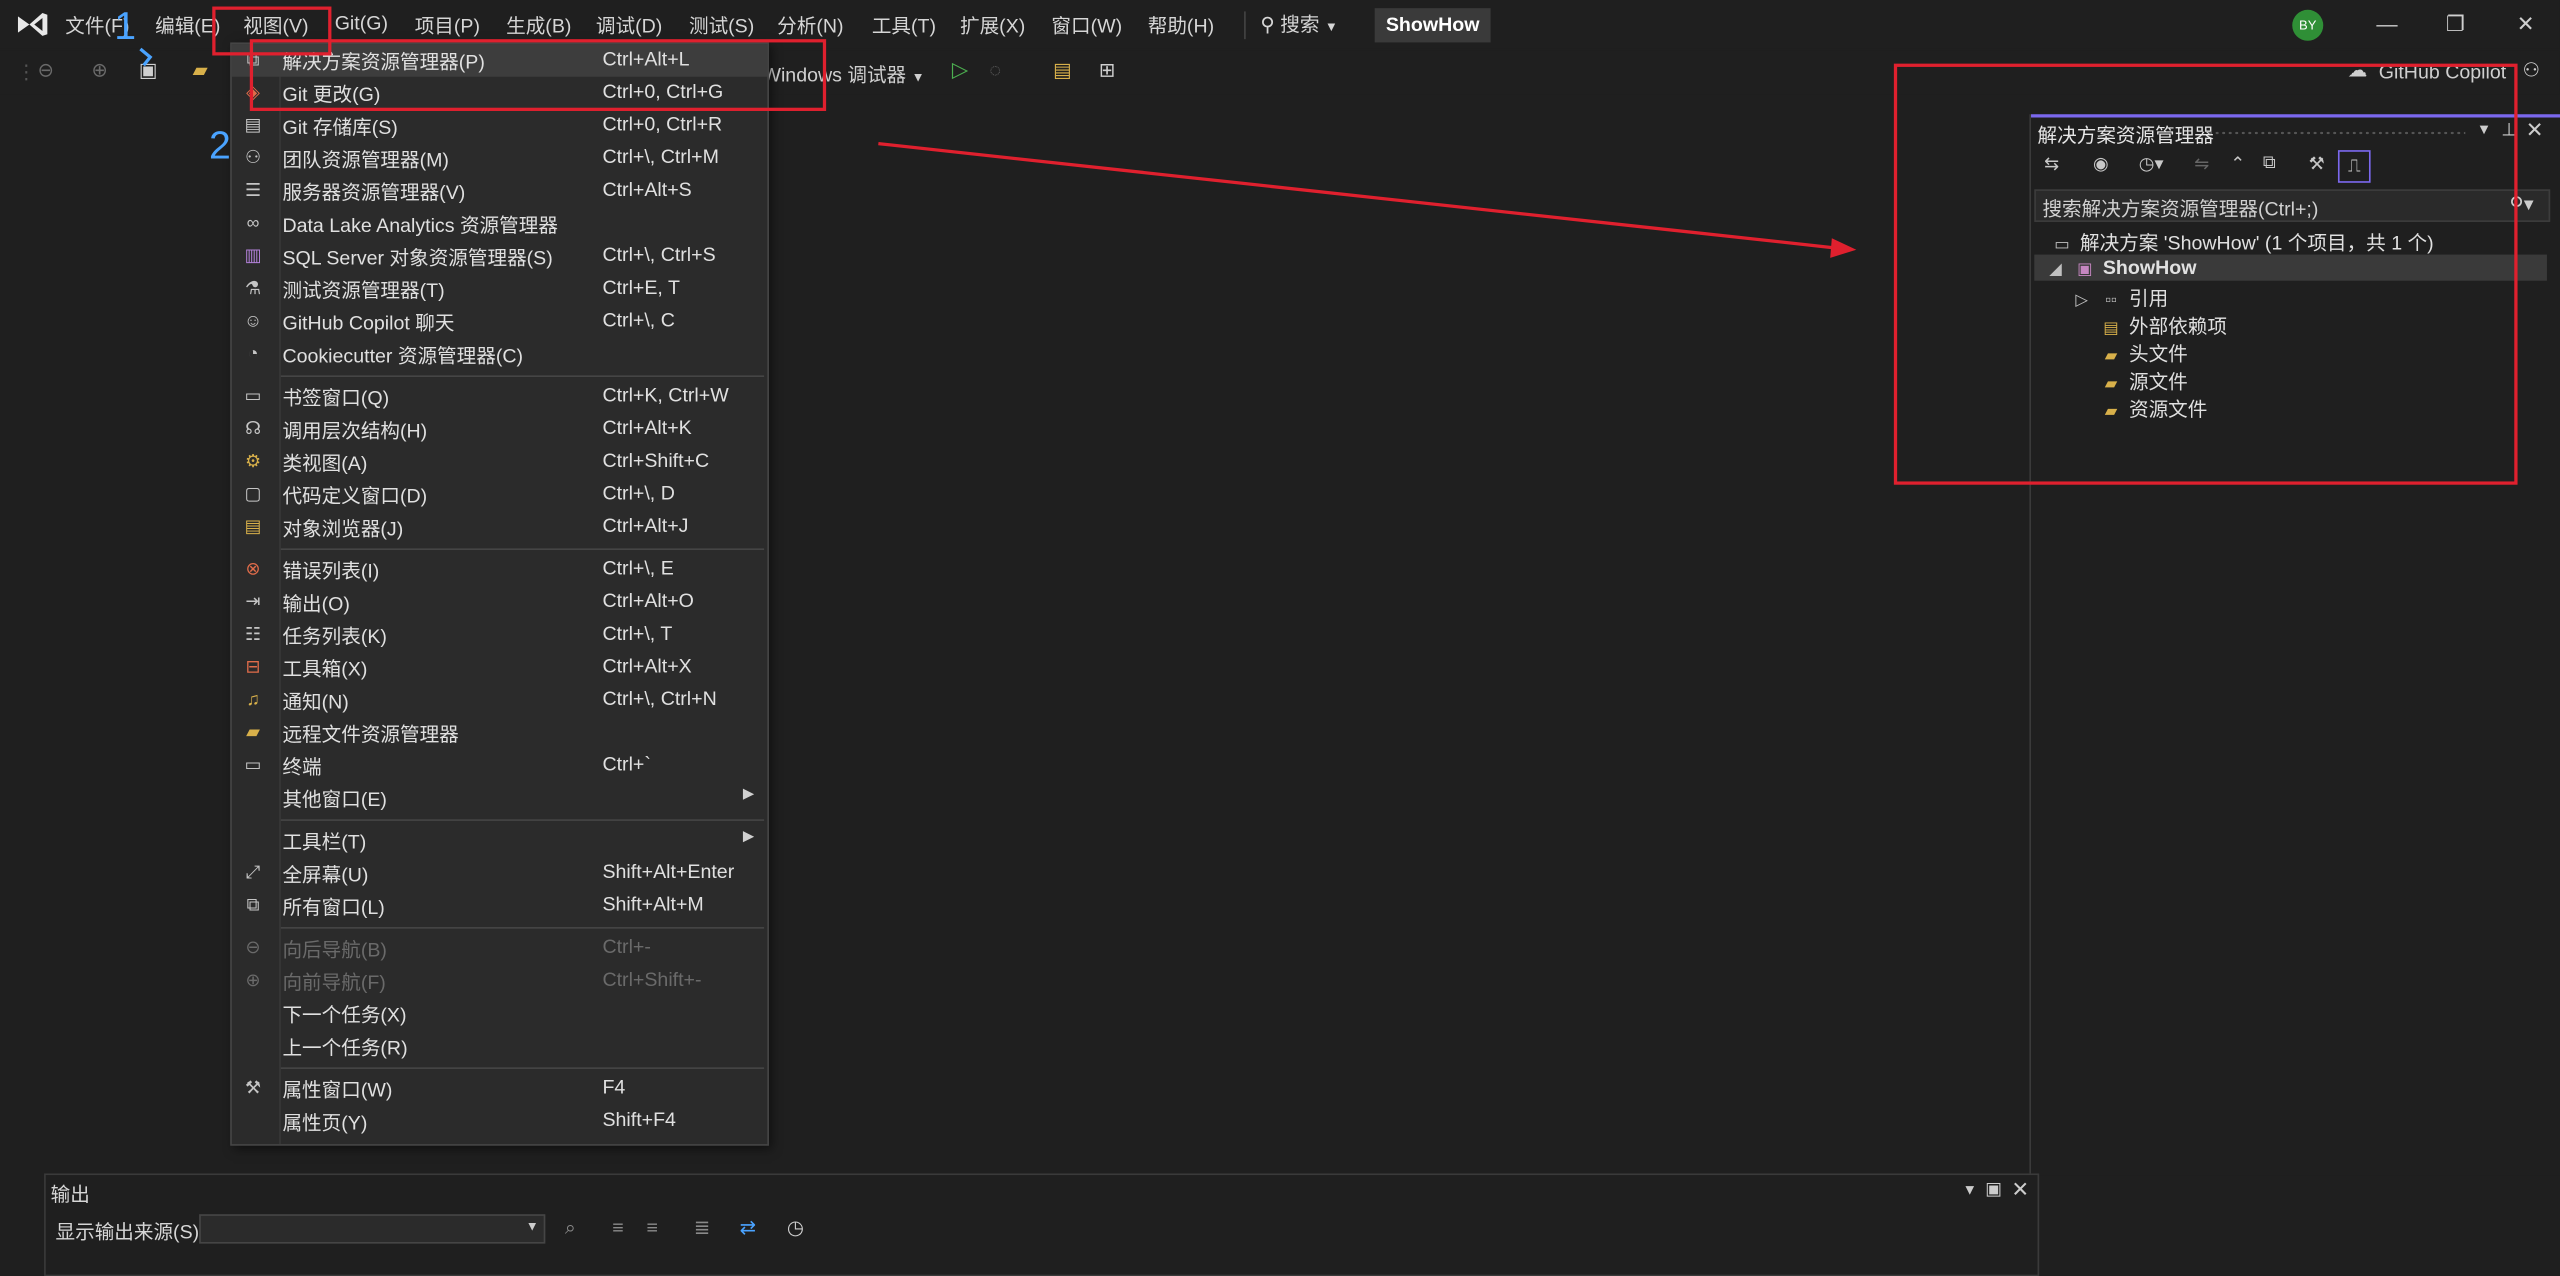 Image resolution: width=2560 pixels, height=1276 pixels. I want to click on output-panel: 输出 ▼ ▣ ✕ 显示输出来源(S): ▼ ⌕ ≡ ≡ ≣ ⇄ ◷, so click(1042, 1224).